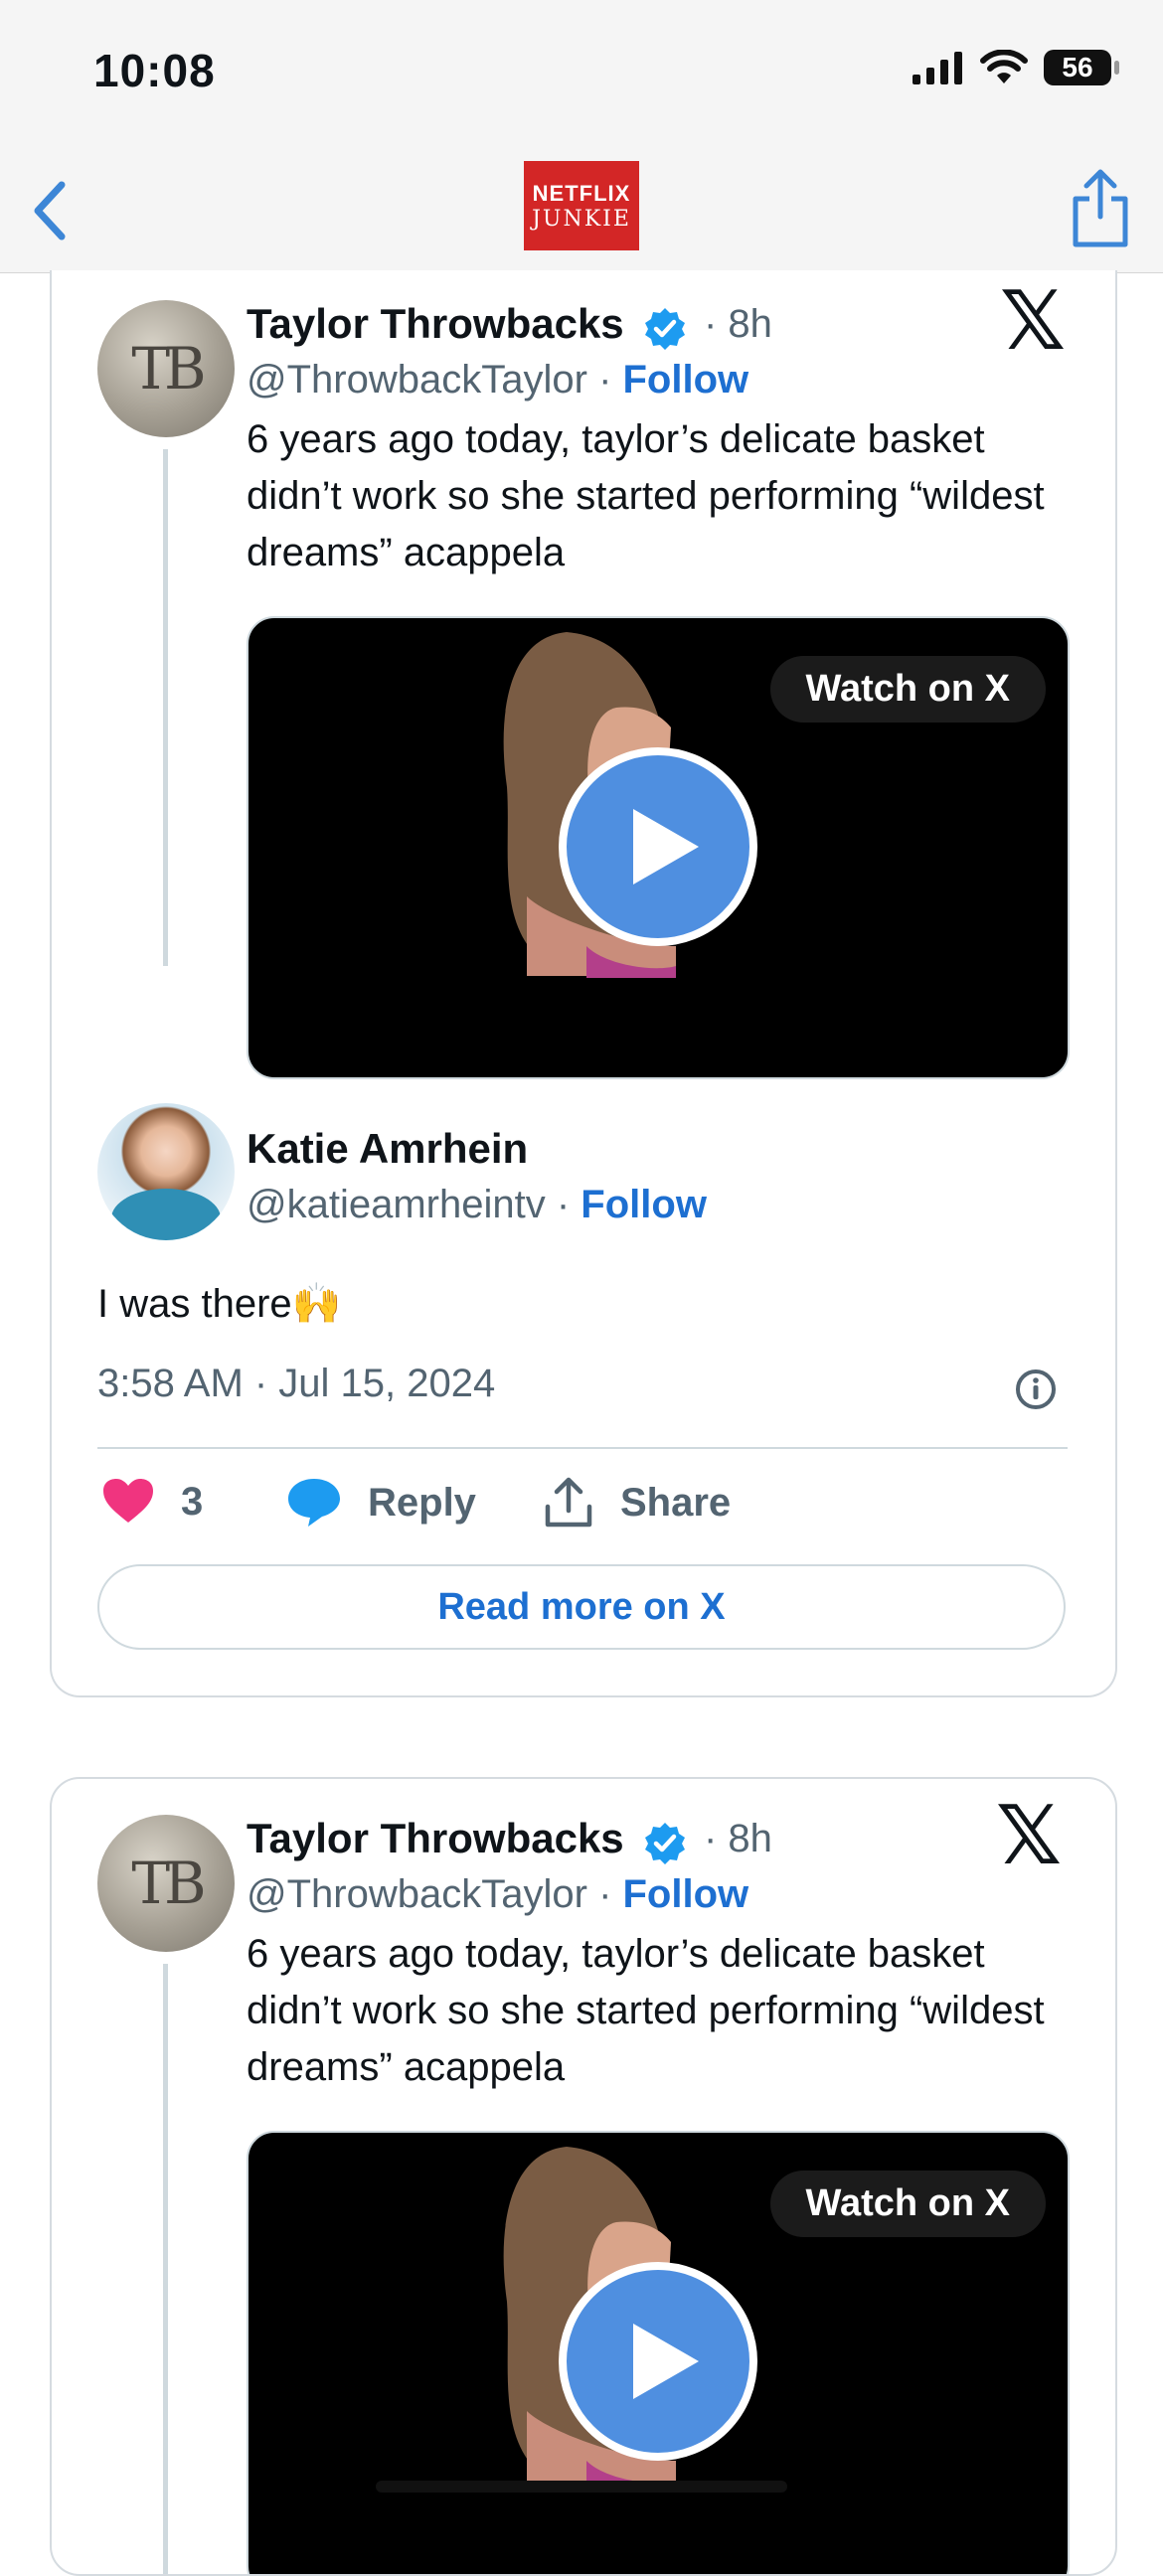  I want to click on back-button, so click(50, 210).